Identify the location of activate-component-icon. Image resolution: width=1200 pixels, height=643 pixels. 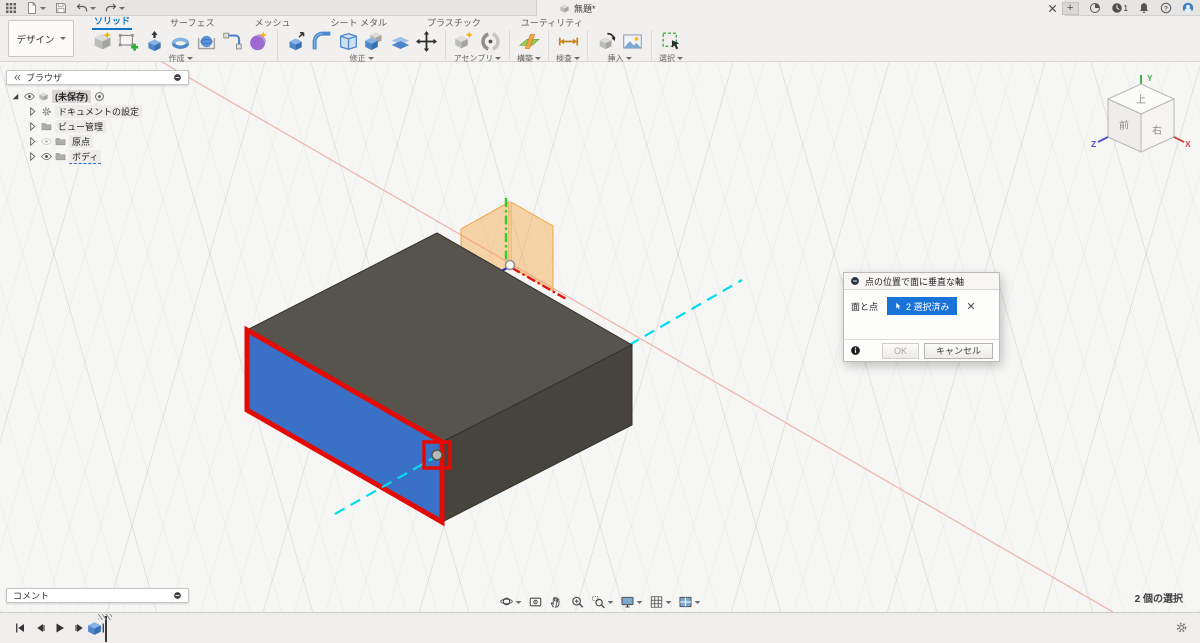
(99, 96).